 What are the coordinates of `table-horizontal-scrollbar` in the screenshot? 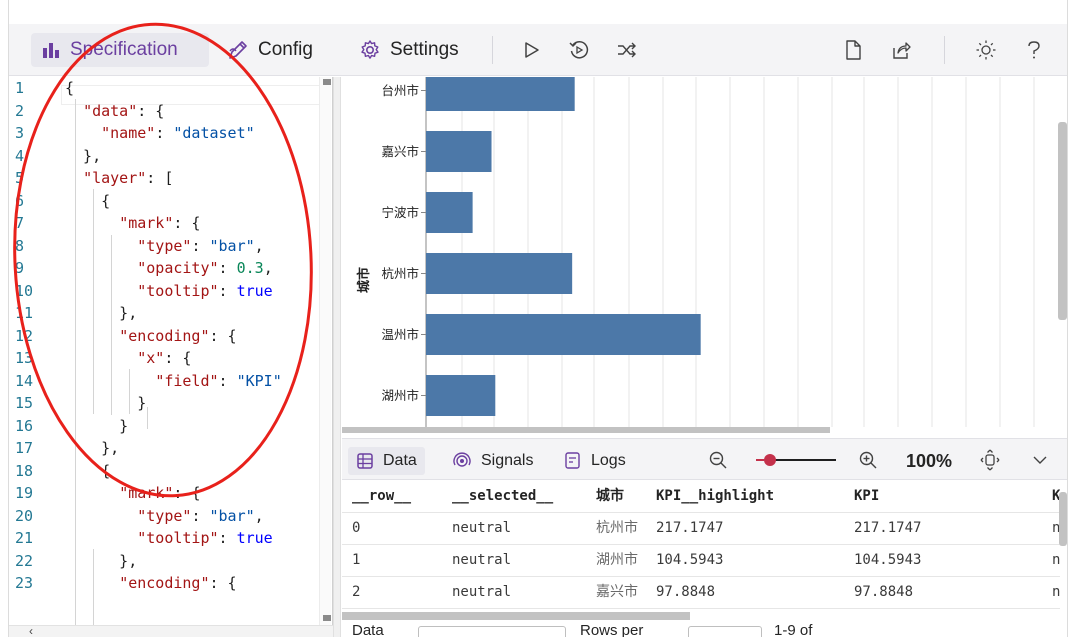 It's located at (516, 616).